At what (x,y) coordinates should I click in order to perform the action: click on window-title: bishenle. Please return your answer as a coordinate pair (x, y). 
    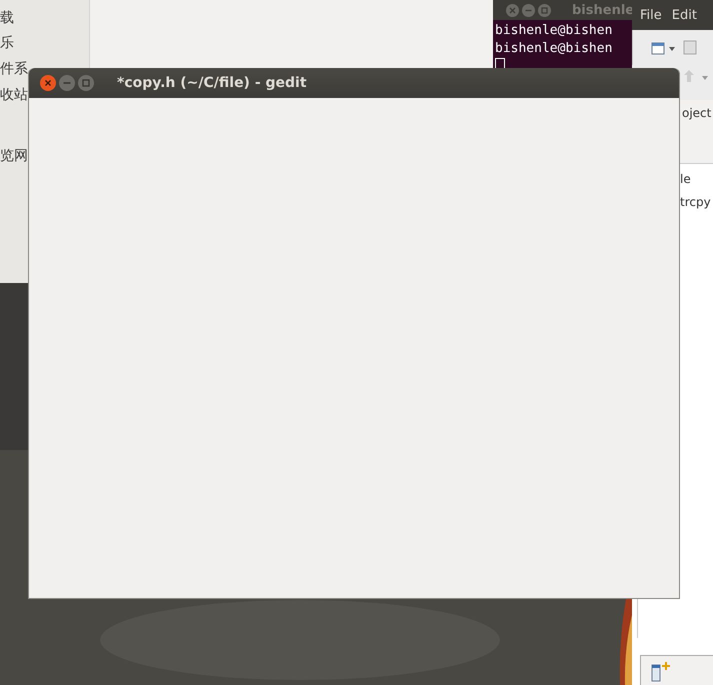
    Looking at the image, I should click on (603, 10).